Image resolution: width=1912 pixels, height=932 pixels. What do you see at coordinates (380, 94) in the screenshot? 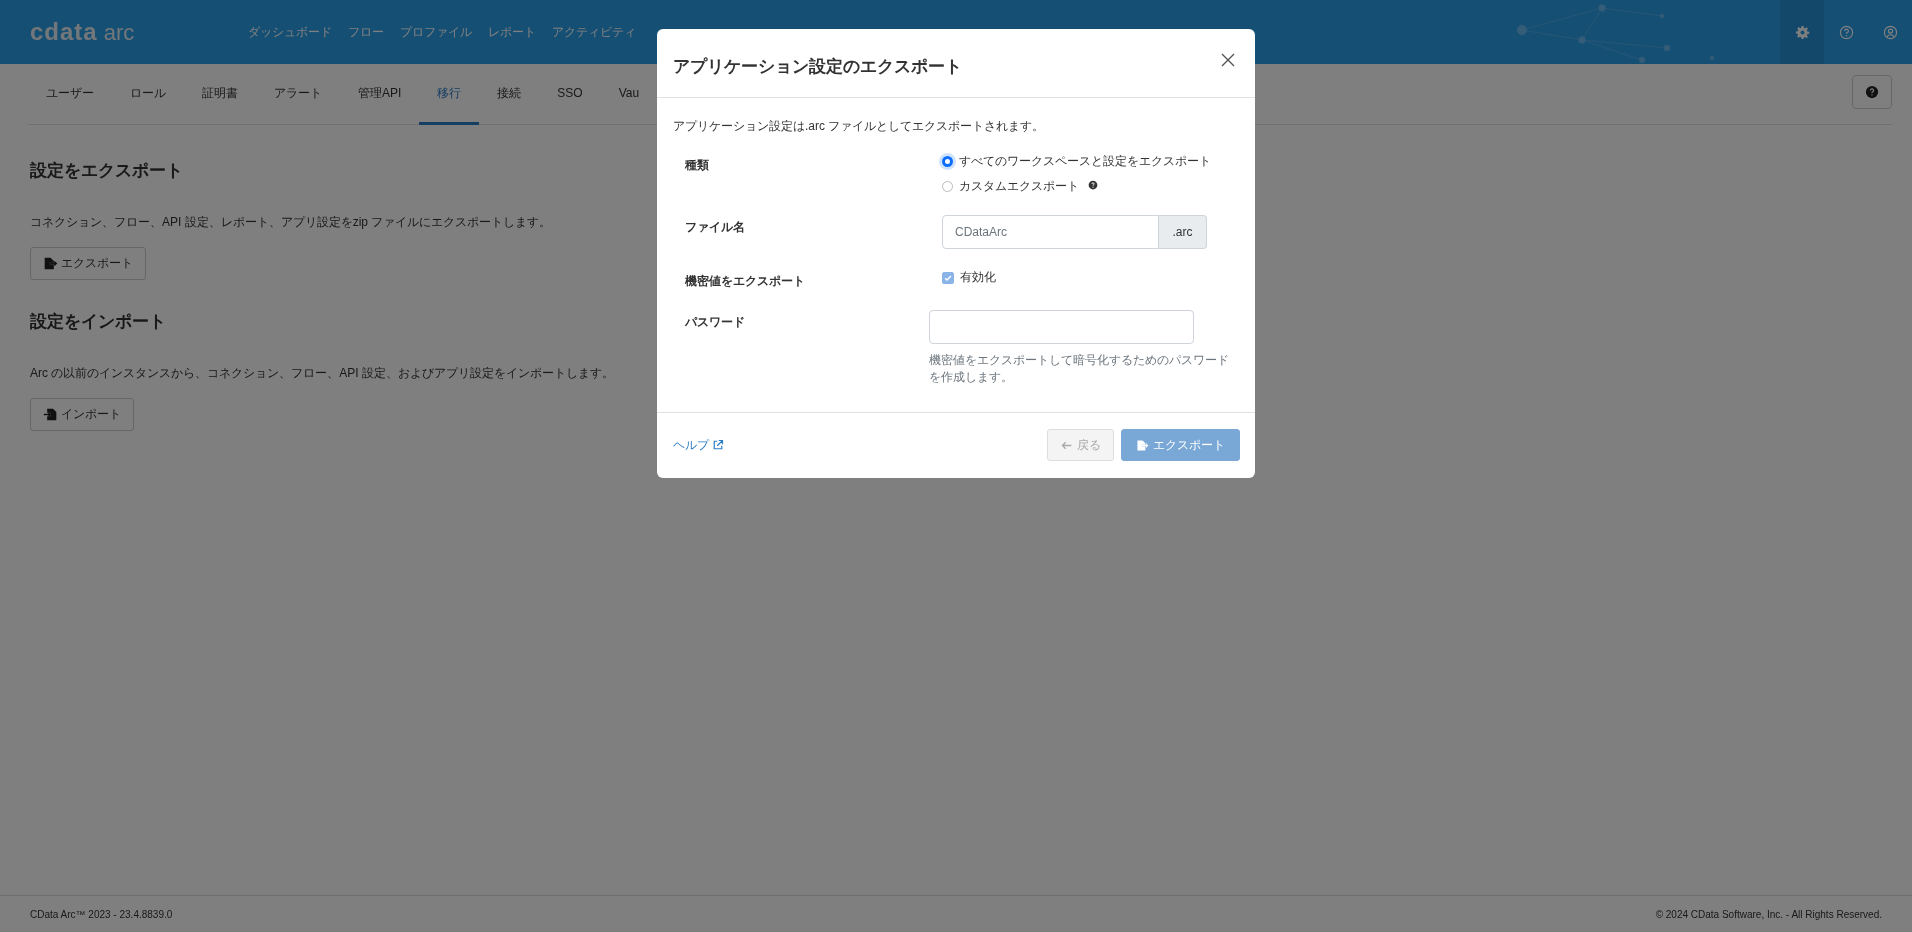
I see `settings-tab: 管理API` at bounding box center [380, 94].